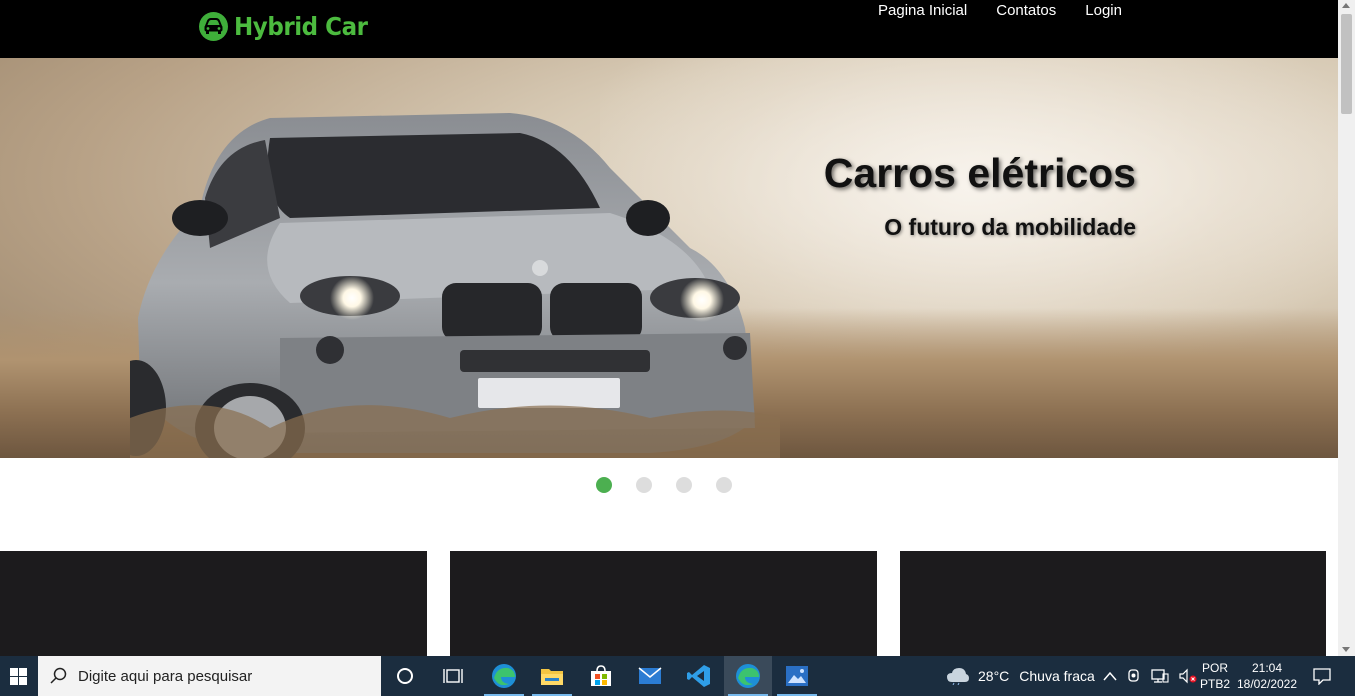  I want to click on notifications-button, so click(1322, 676).